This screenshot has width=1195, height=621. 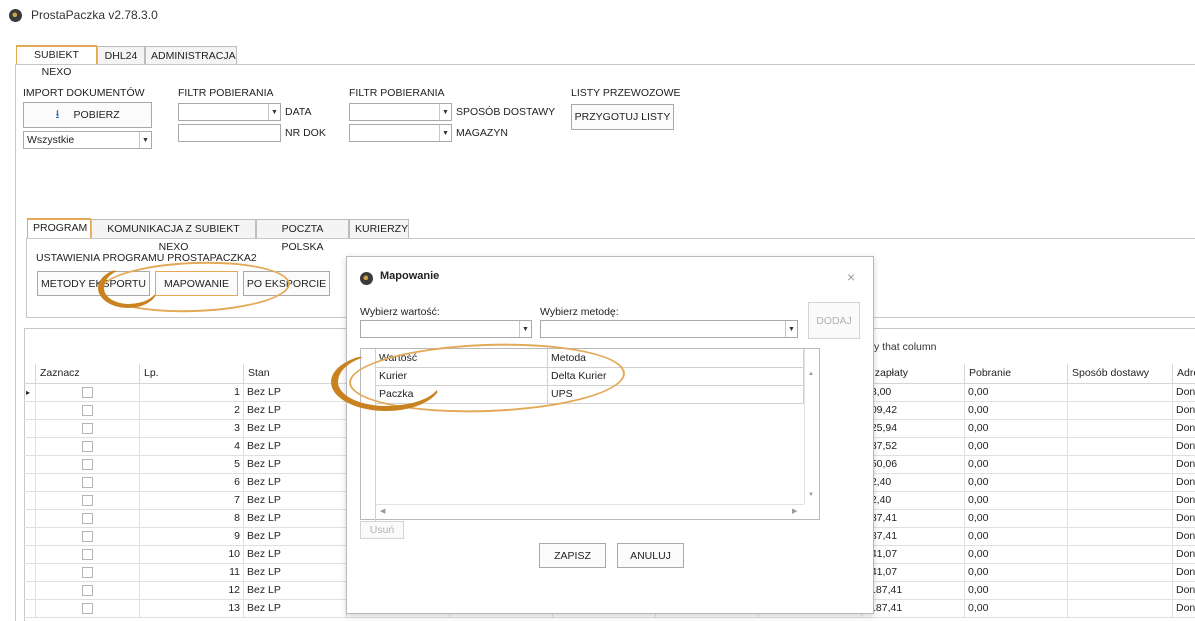 What do you see at coordinates (192, 429) in the screenshot?
I see `cell-lp: 3` at bounding box center [192, 429].